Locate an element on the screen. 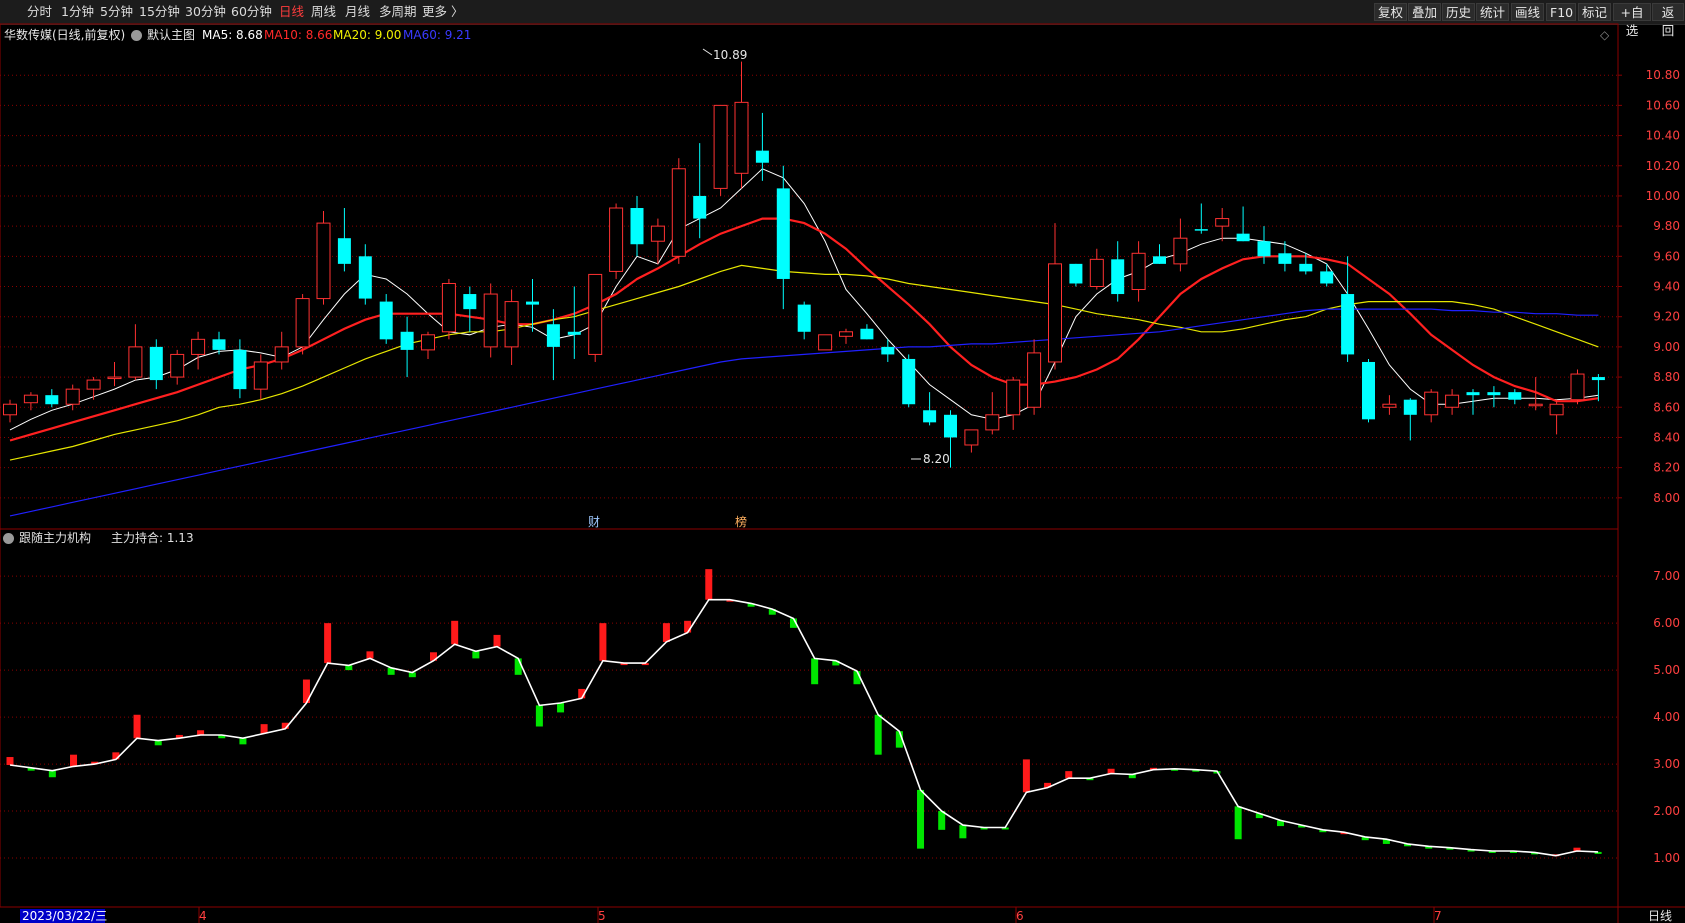  price-tick-label: 10.60 is located at coordinates (1663, 105).